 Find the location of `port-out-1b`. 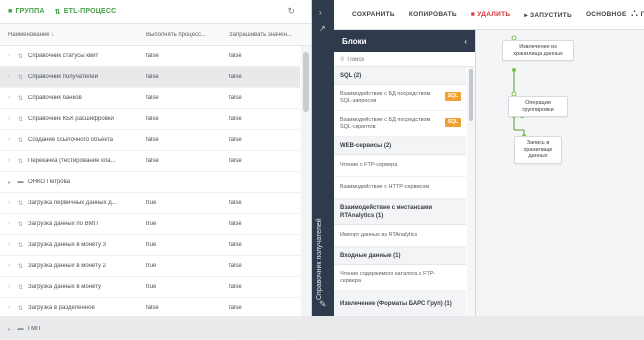

port-out-1b is located at coordinates (514, 70).